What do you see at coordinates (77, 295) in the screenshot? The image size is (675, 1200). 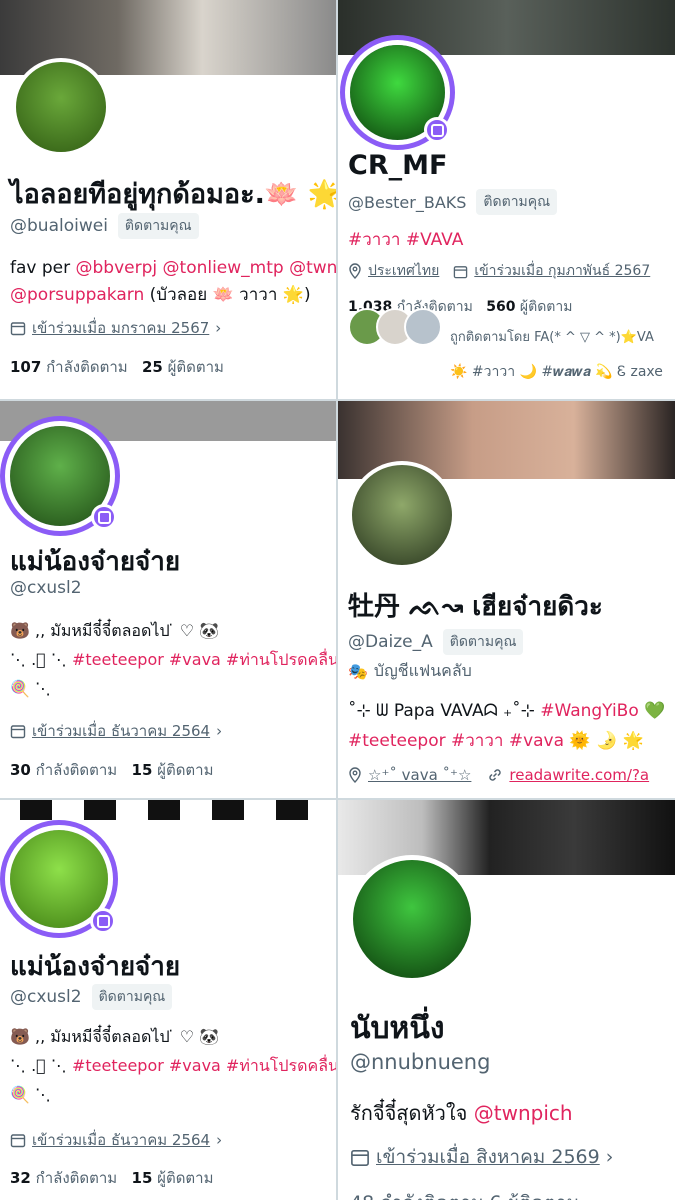 I see `mention-link: @porsuppakarn` at bounding box center [77, 295].